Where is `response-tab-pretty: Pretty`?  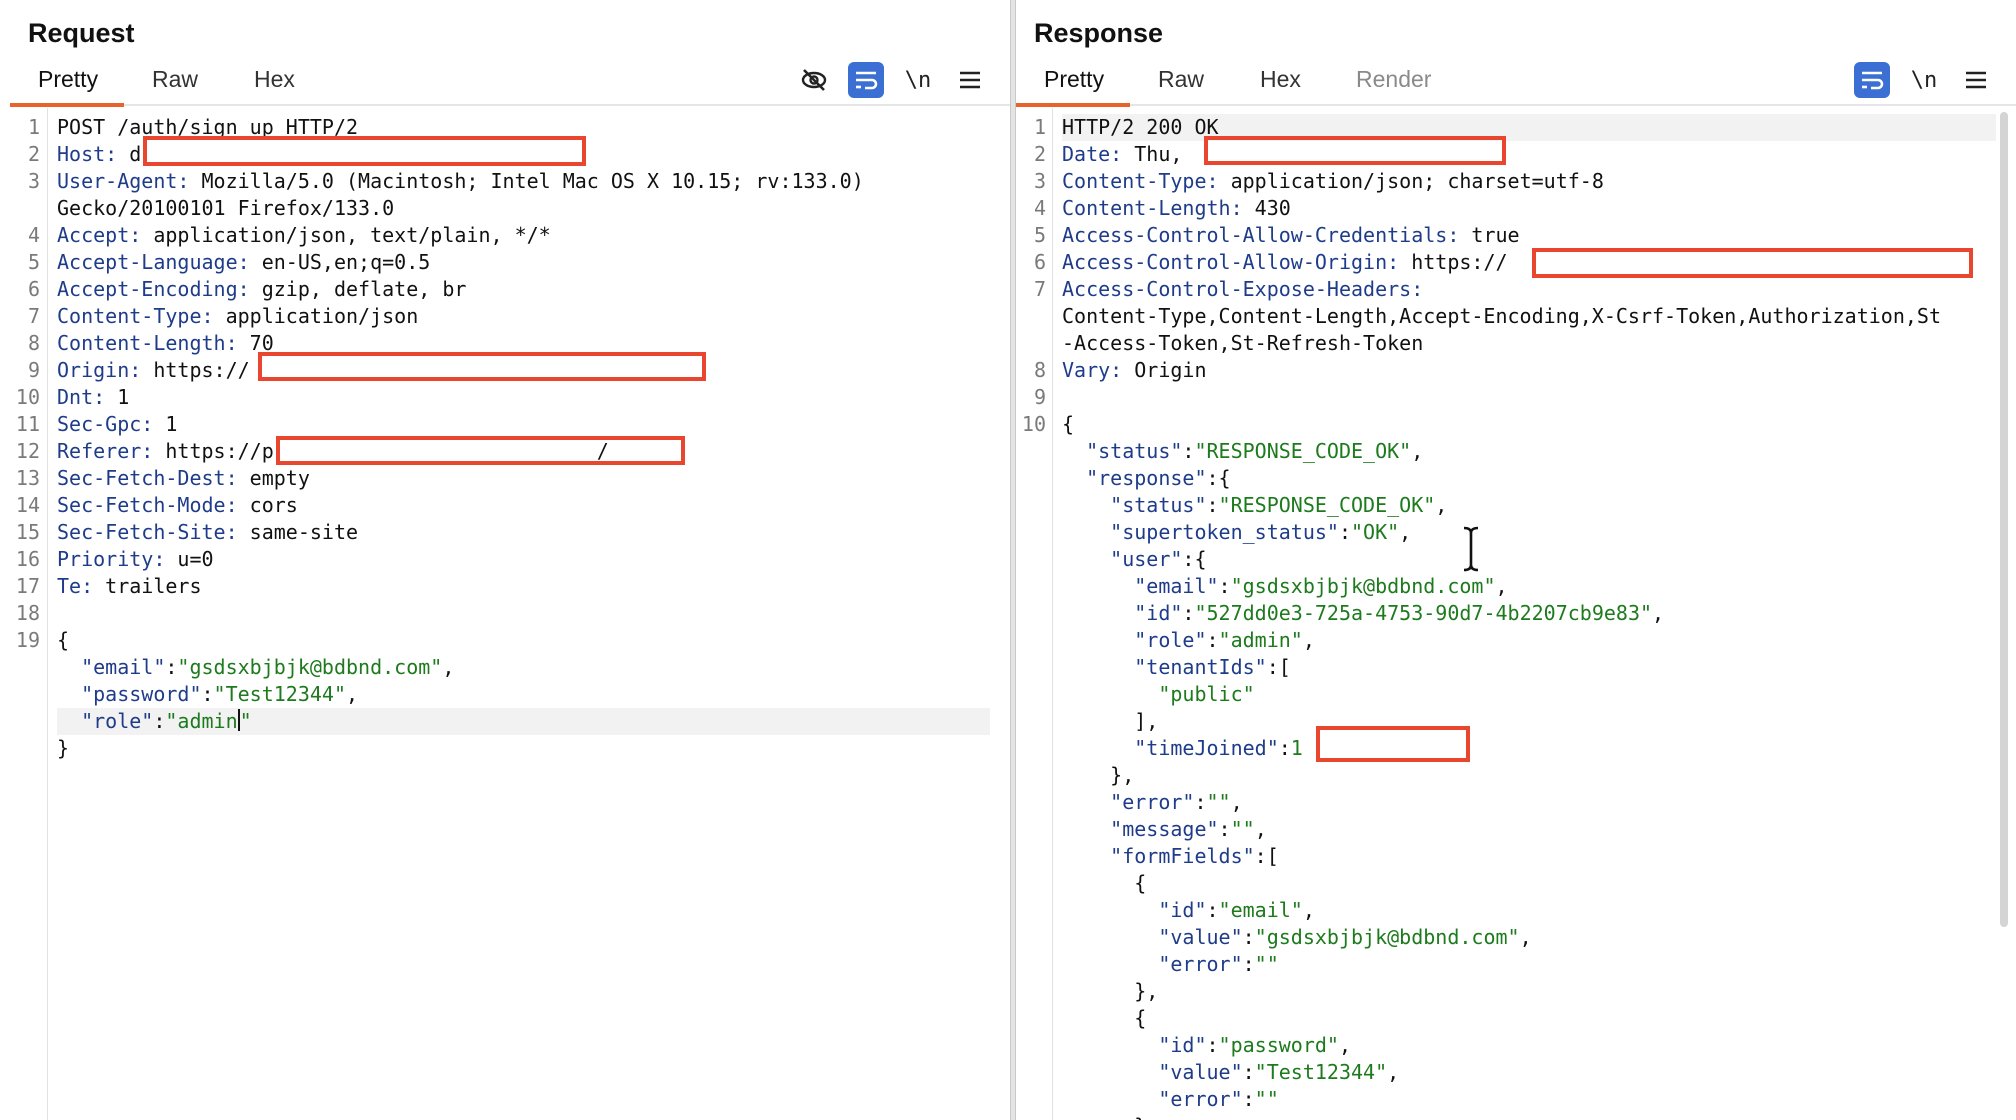
response-tab-pretty: Pretty is located at coordinates (1074, 79).